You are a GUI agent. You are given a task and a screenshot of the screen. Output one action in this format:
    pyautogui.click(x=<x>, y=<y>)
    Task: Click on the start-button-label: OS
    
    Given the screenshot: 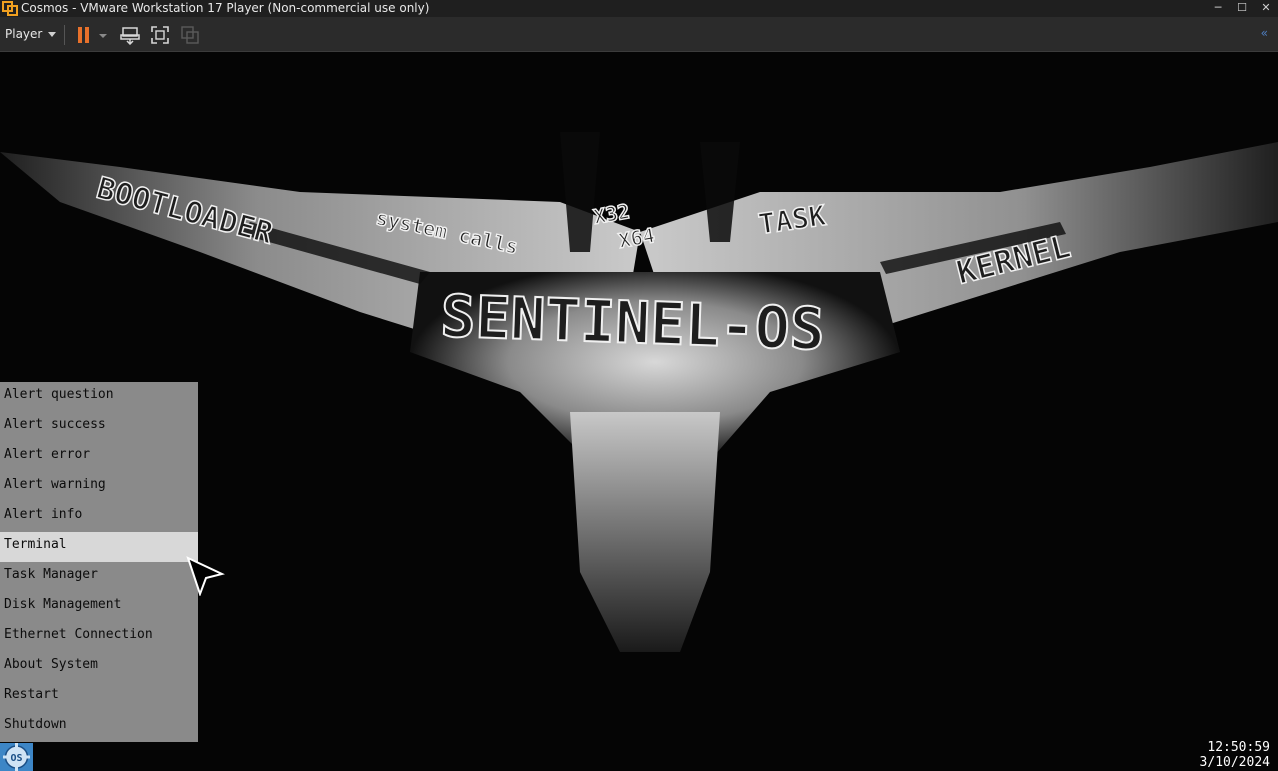 What is the action you would take?
    pyautogui.click(x=16, y=758)
    